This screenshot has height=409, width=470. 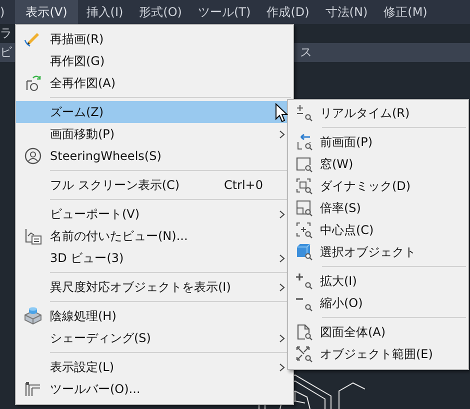 I want to click on menu-item-label: 倍率(S), so click(x=341, y=208).